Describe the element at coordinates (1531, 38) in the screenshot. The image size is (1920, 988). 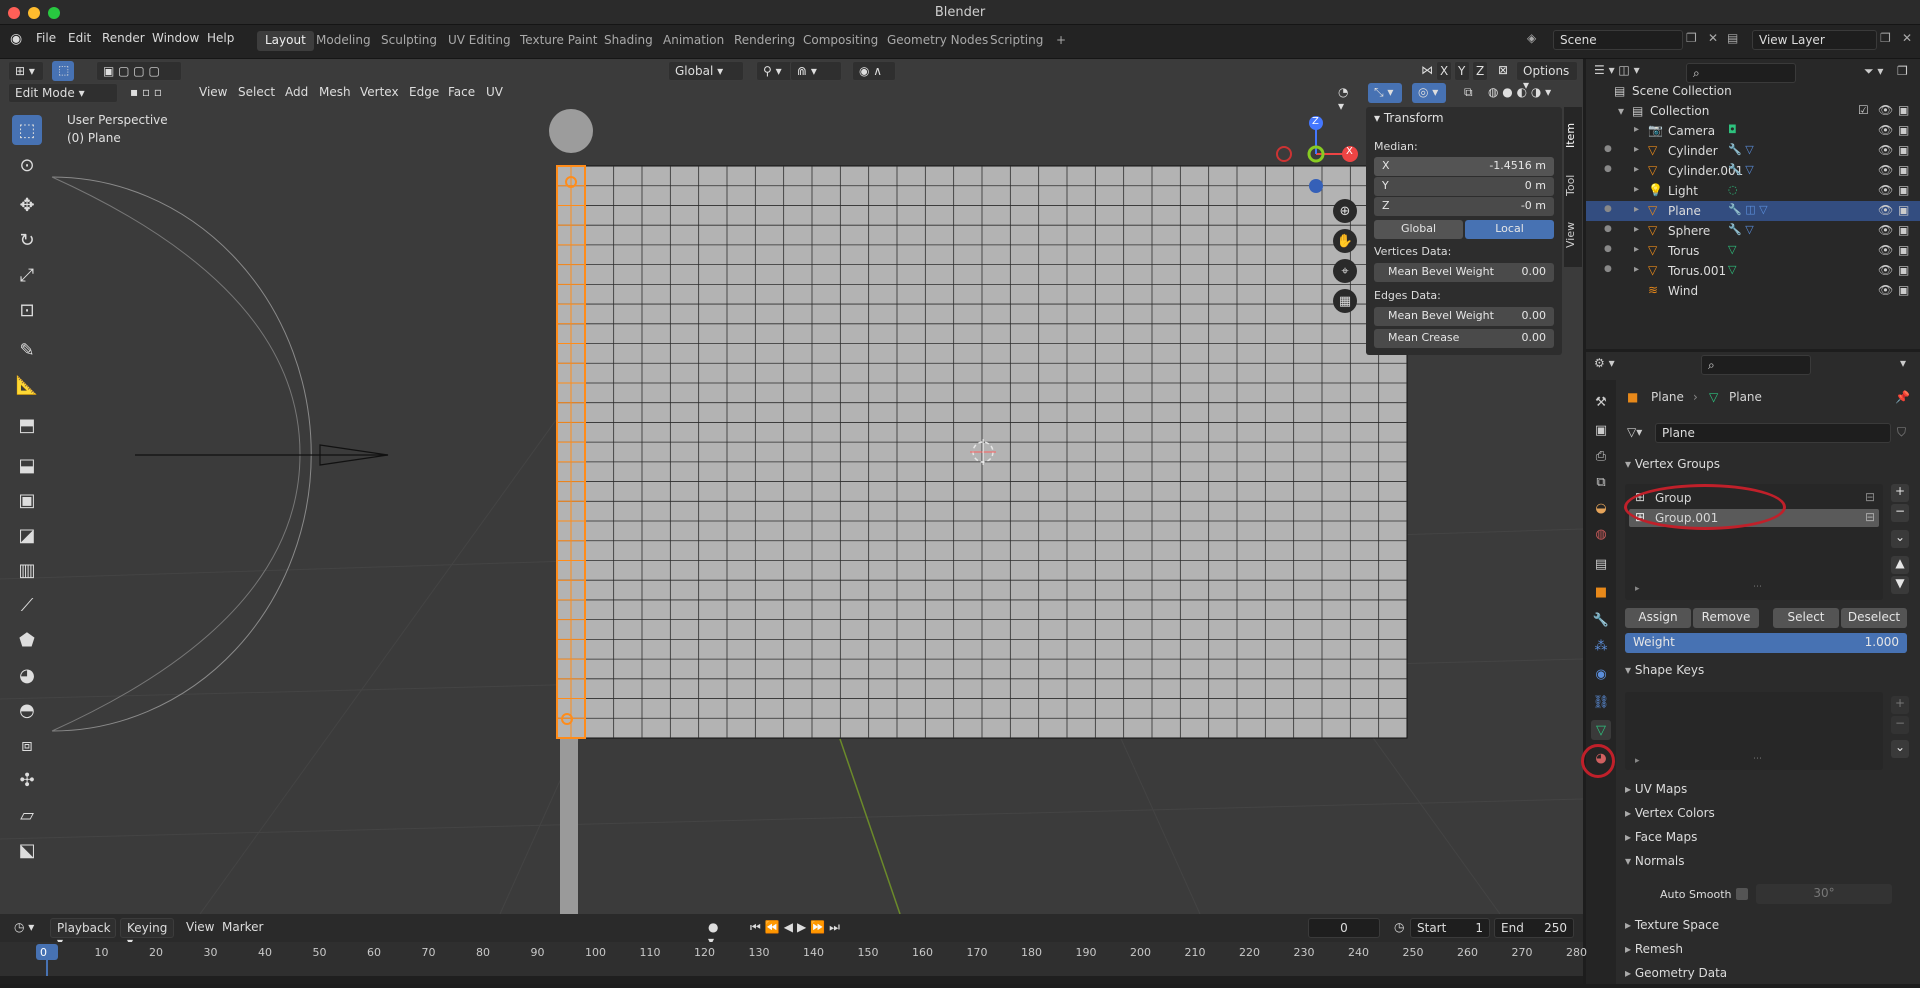
I see `scene-icon: ◈` at that location.